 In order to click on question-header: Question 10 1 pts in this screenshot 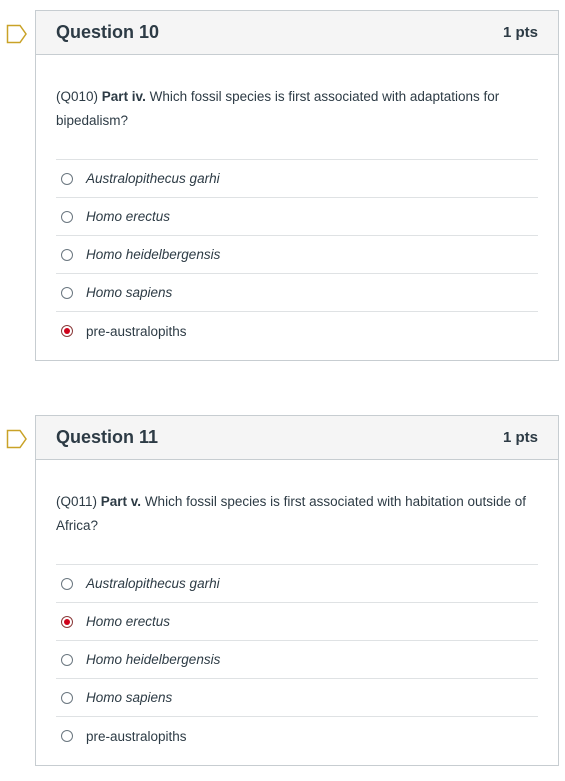, I will do `click(297, 33)`.